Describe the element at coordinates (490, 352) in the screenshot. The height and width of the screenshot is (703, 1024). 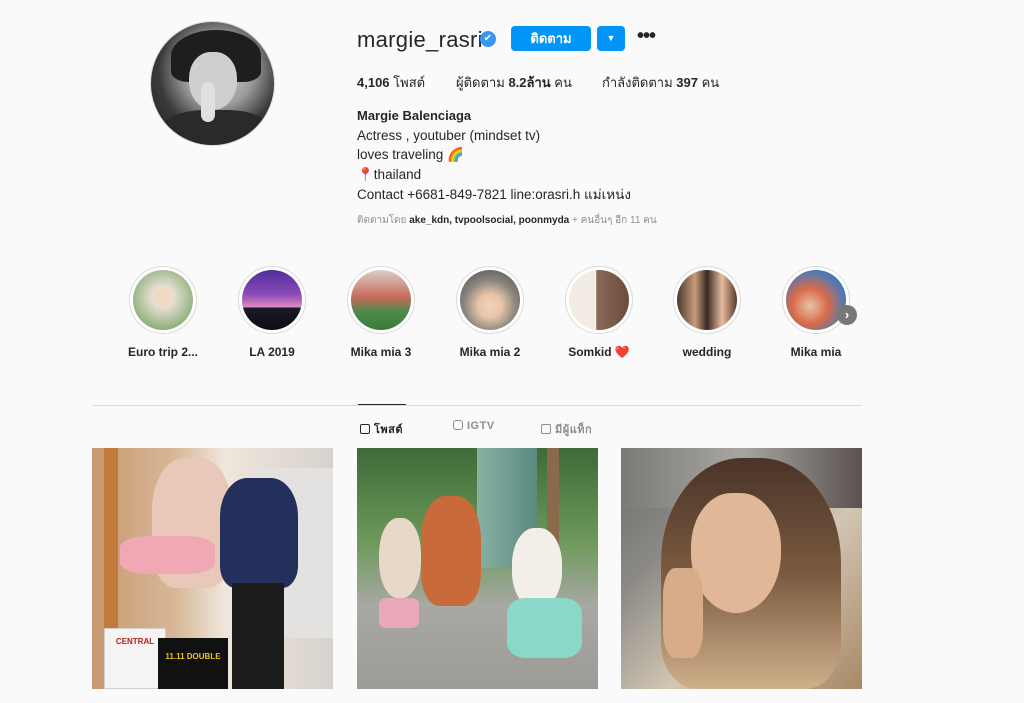
I see `highlight-label: Mika mia 2` at that location.